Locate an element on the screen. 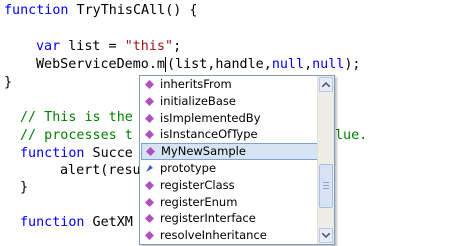 The image size is (474, 246). code-line: // This is the is located at coordinates (76, 118).